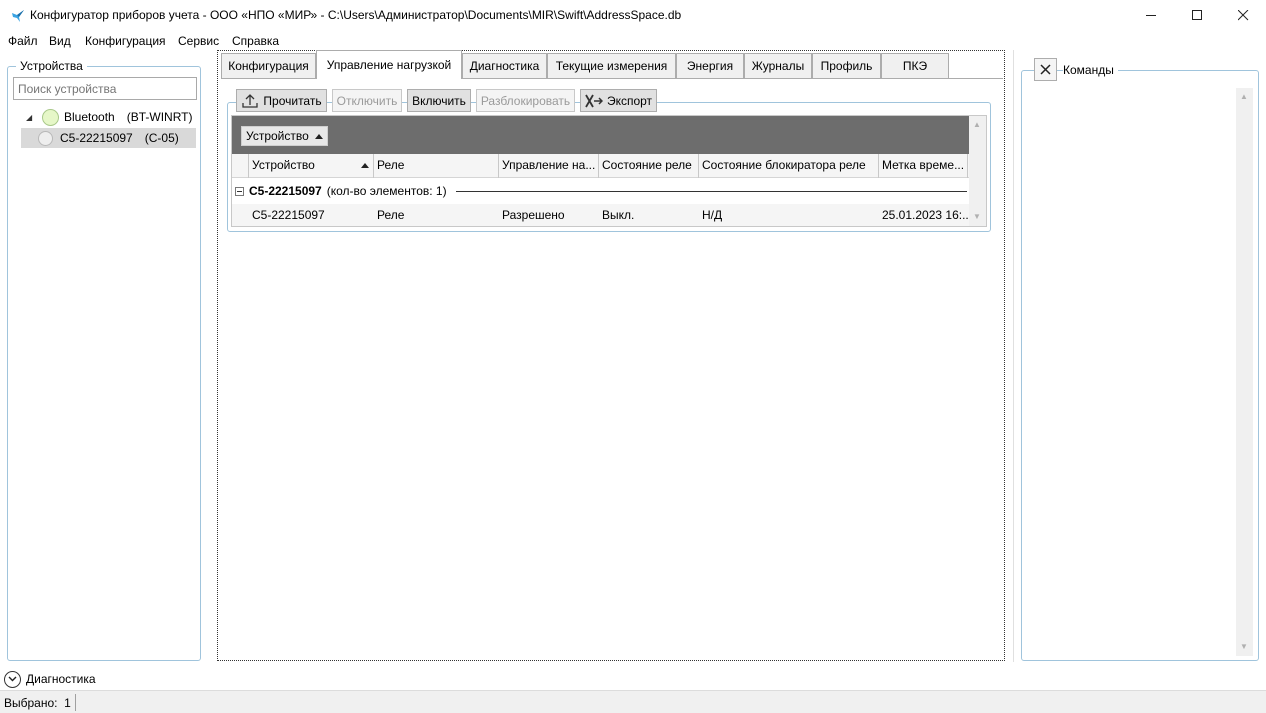 This screenshot has height=713, width=1266. I want to click on expand-arrow-icon: ◢, so click(30, 117).